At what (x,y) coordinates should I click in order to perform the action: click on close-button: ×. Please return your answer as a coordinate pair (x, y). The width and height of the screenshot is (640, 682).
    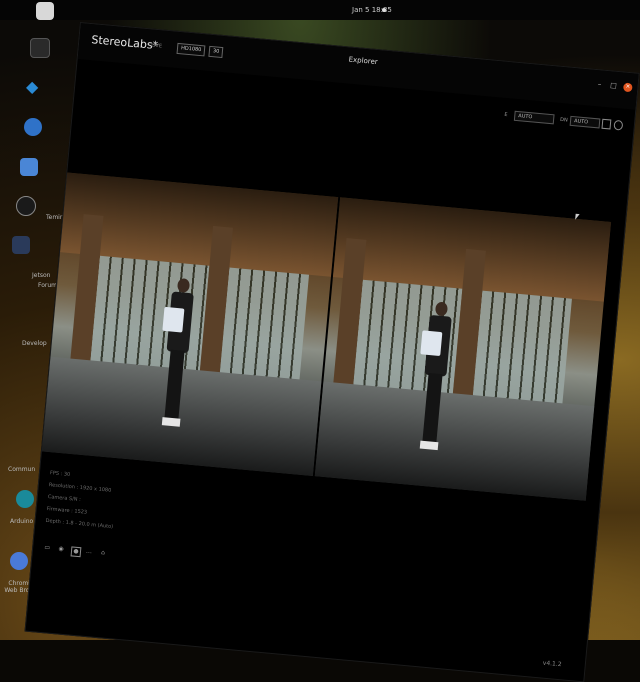
    Looking at the image, I should click on (627, 87).